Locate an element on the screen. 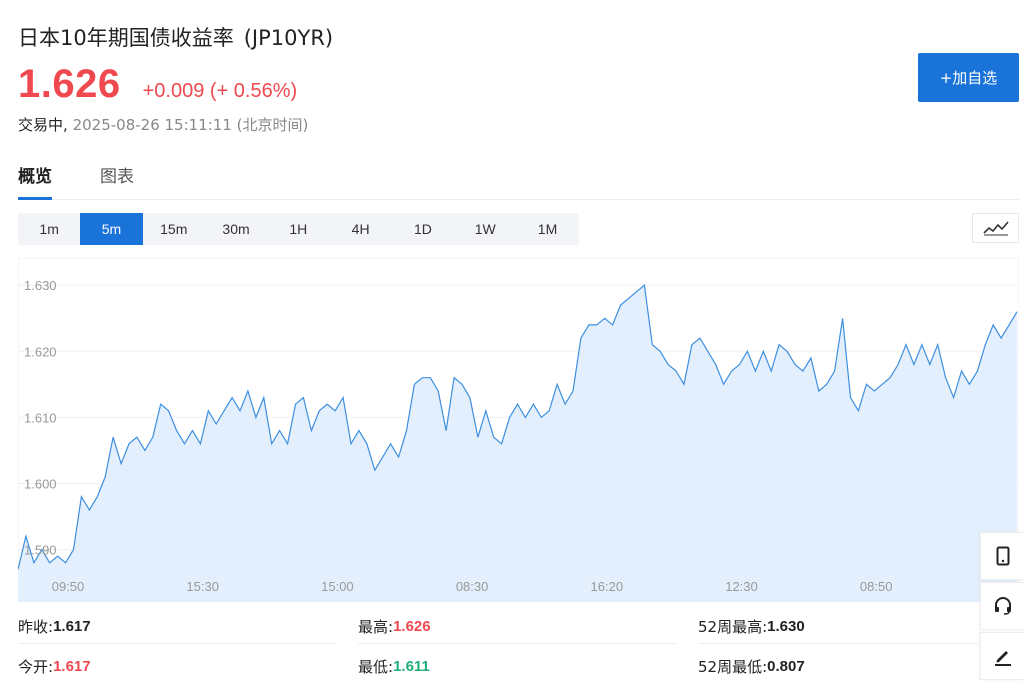  mobile-button is located at coordinates (1002, 556).